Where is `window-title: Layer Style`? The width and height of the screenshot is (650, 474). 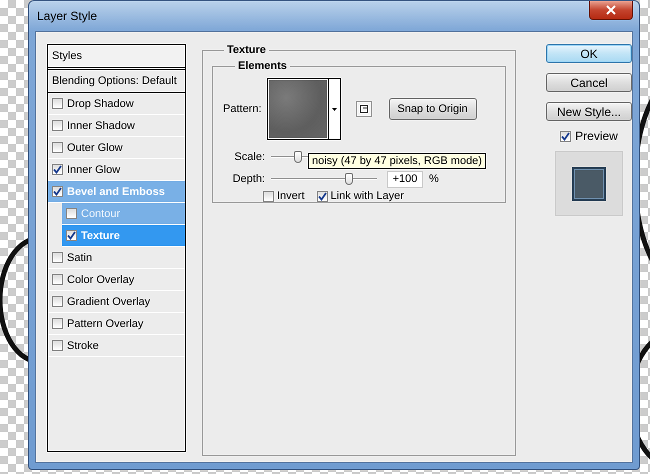
window-title: Layer Style is located at coordinates (67, 16).